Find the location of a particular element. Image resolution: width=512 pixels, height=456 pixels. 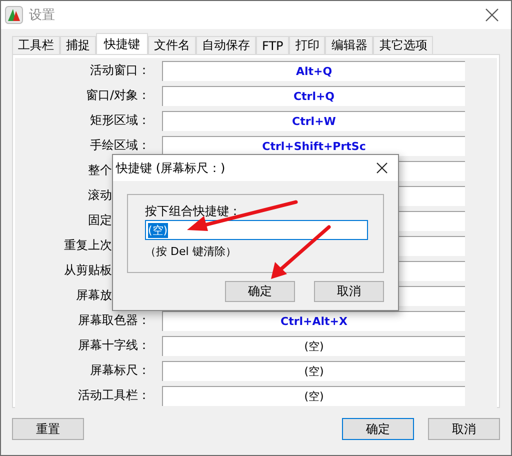

shortcut-label: 屏幕放 is located at coordinates (93, 295).